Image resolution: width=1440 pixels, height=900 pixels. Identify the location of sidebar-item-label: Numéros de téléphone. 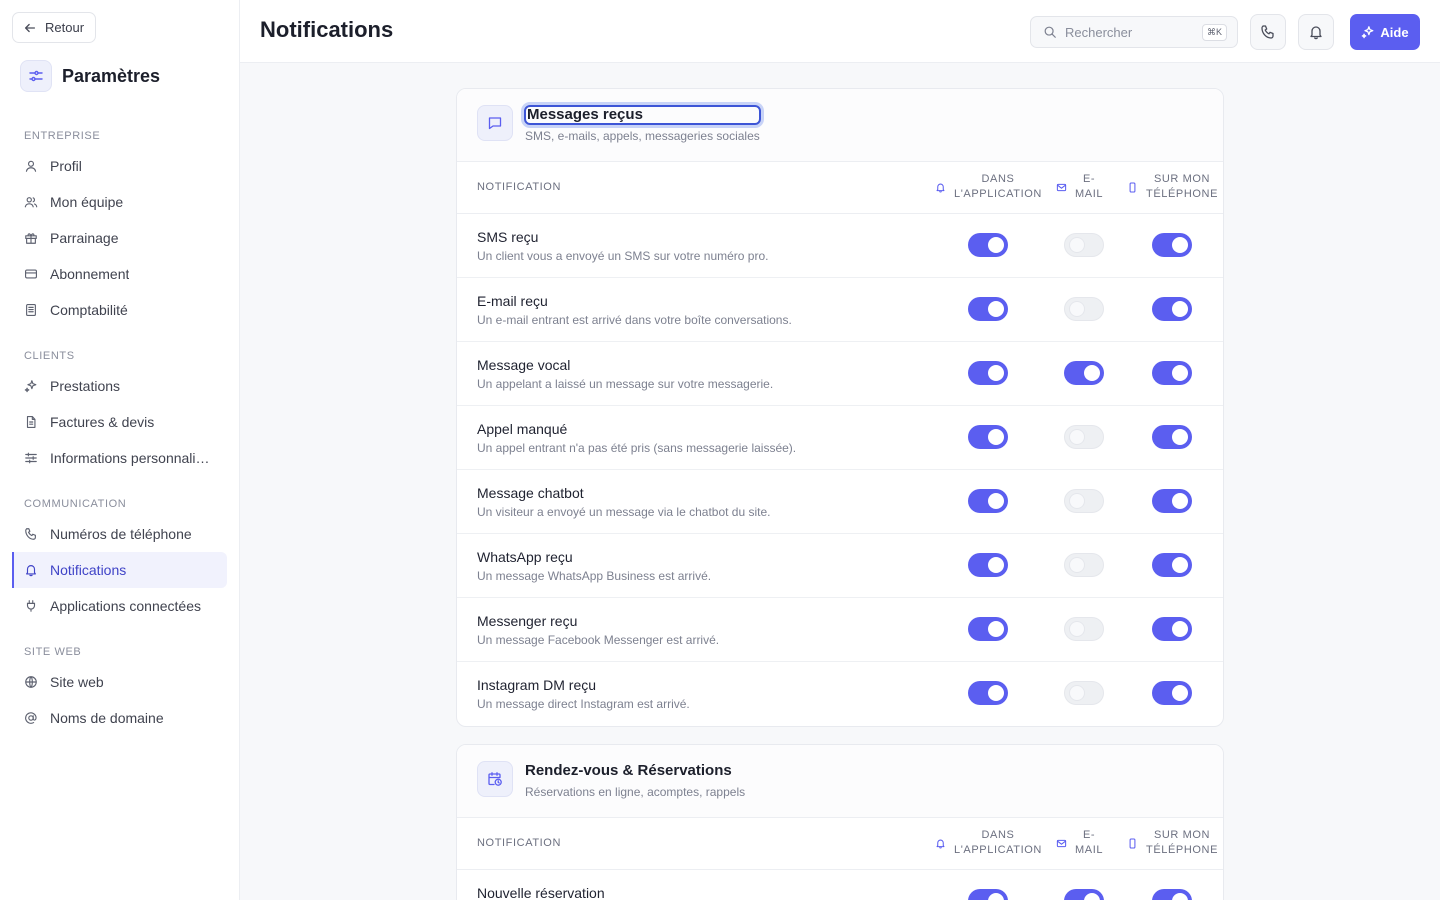
(121, 534).